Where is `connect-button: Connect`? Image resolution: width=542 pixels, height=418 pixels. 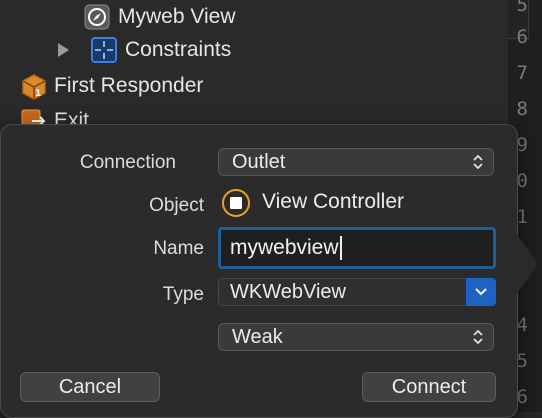
connect-button: Connect is located at coordinates (429, 387).